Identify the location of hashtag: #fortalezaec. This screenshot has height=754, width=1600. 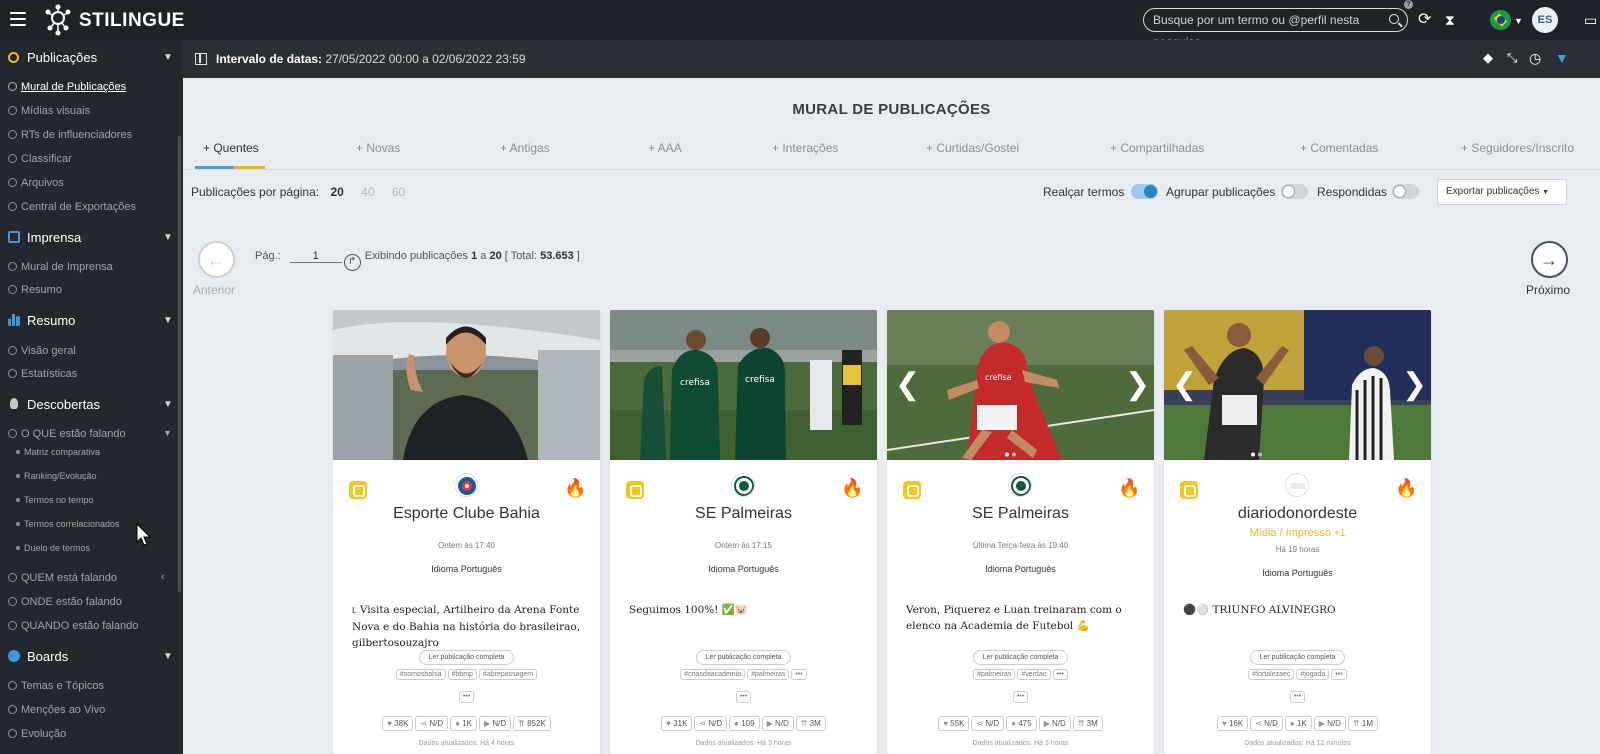
(1271, 674).